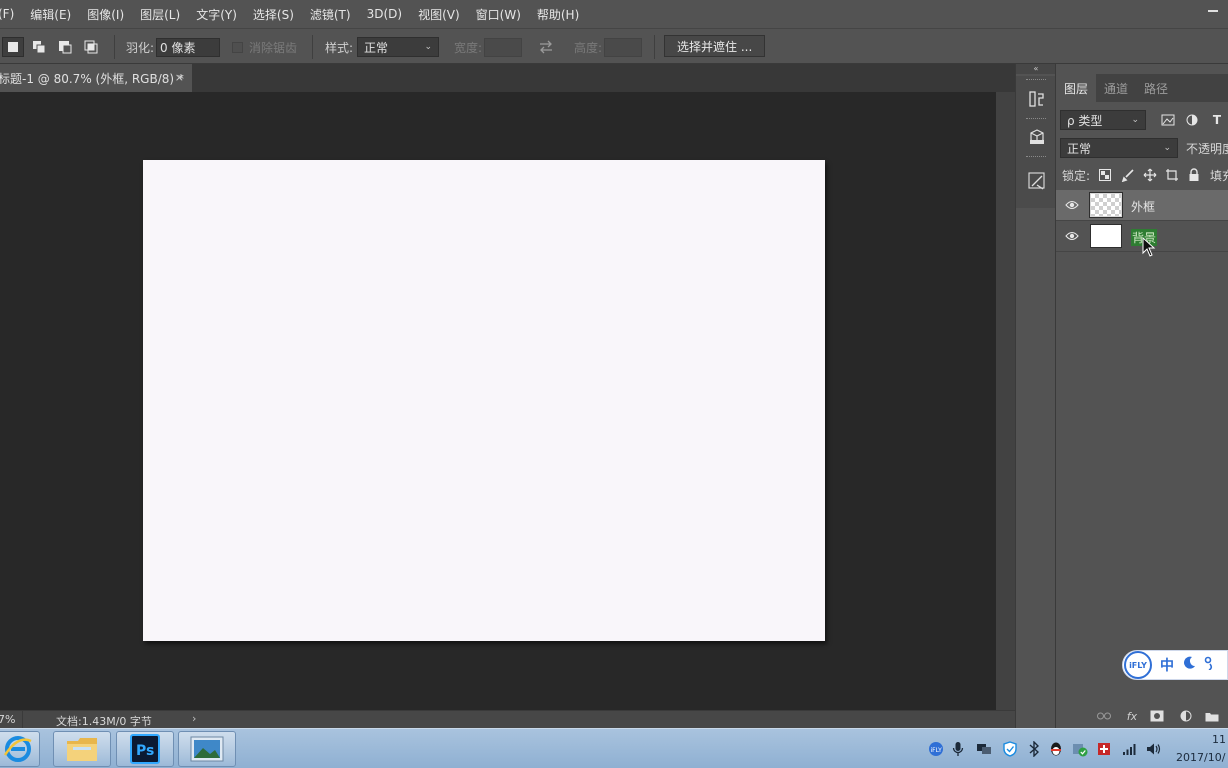 Image resolution: width=1228 pixels, height=768 pixels. Describe the element at coordinates (50, 14) in the screenshot. I see `menu-edit: 编辑(E)` at that location.